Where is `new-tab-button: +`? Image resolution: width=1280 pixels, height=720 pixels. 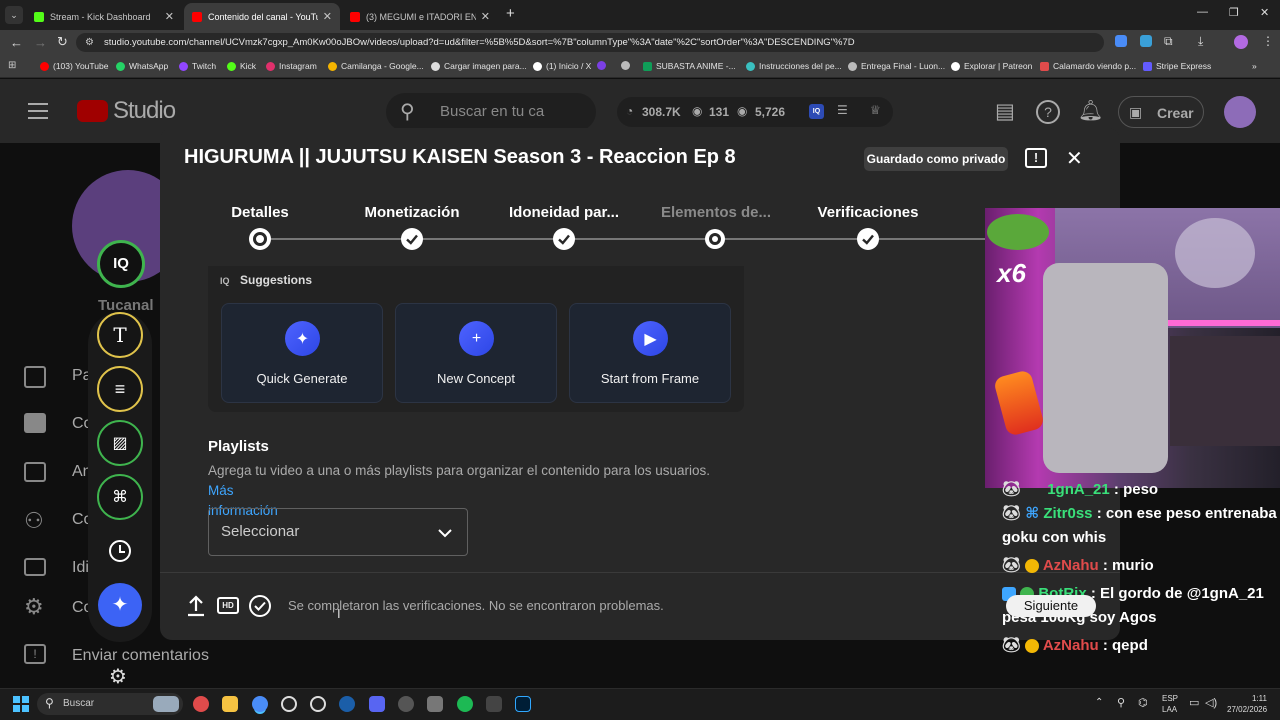 new-tab-button: + is located at coordinates (510, 13).